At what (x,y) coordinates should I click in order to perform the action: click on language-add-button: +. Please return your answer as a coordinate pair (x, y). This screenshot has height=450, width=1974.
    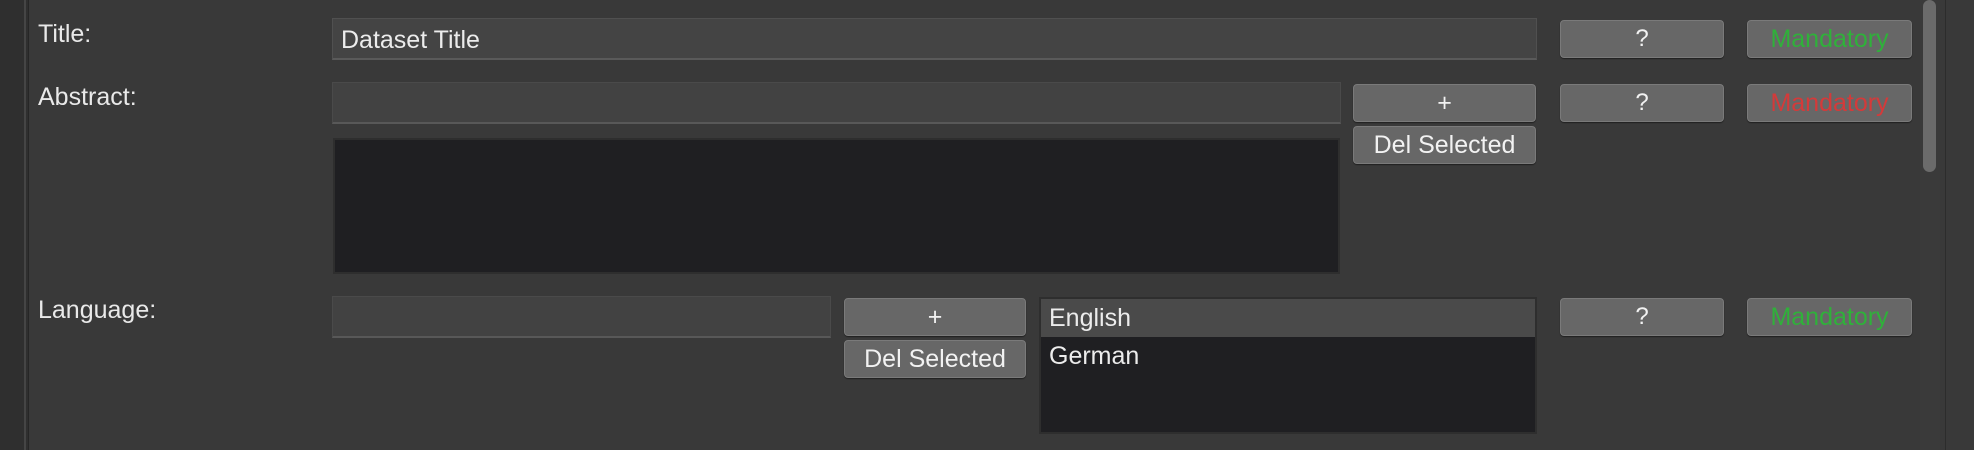
    Looking at the image, I should click on (935, 317).